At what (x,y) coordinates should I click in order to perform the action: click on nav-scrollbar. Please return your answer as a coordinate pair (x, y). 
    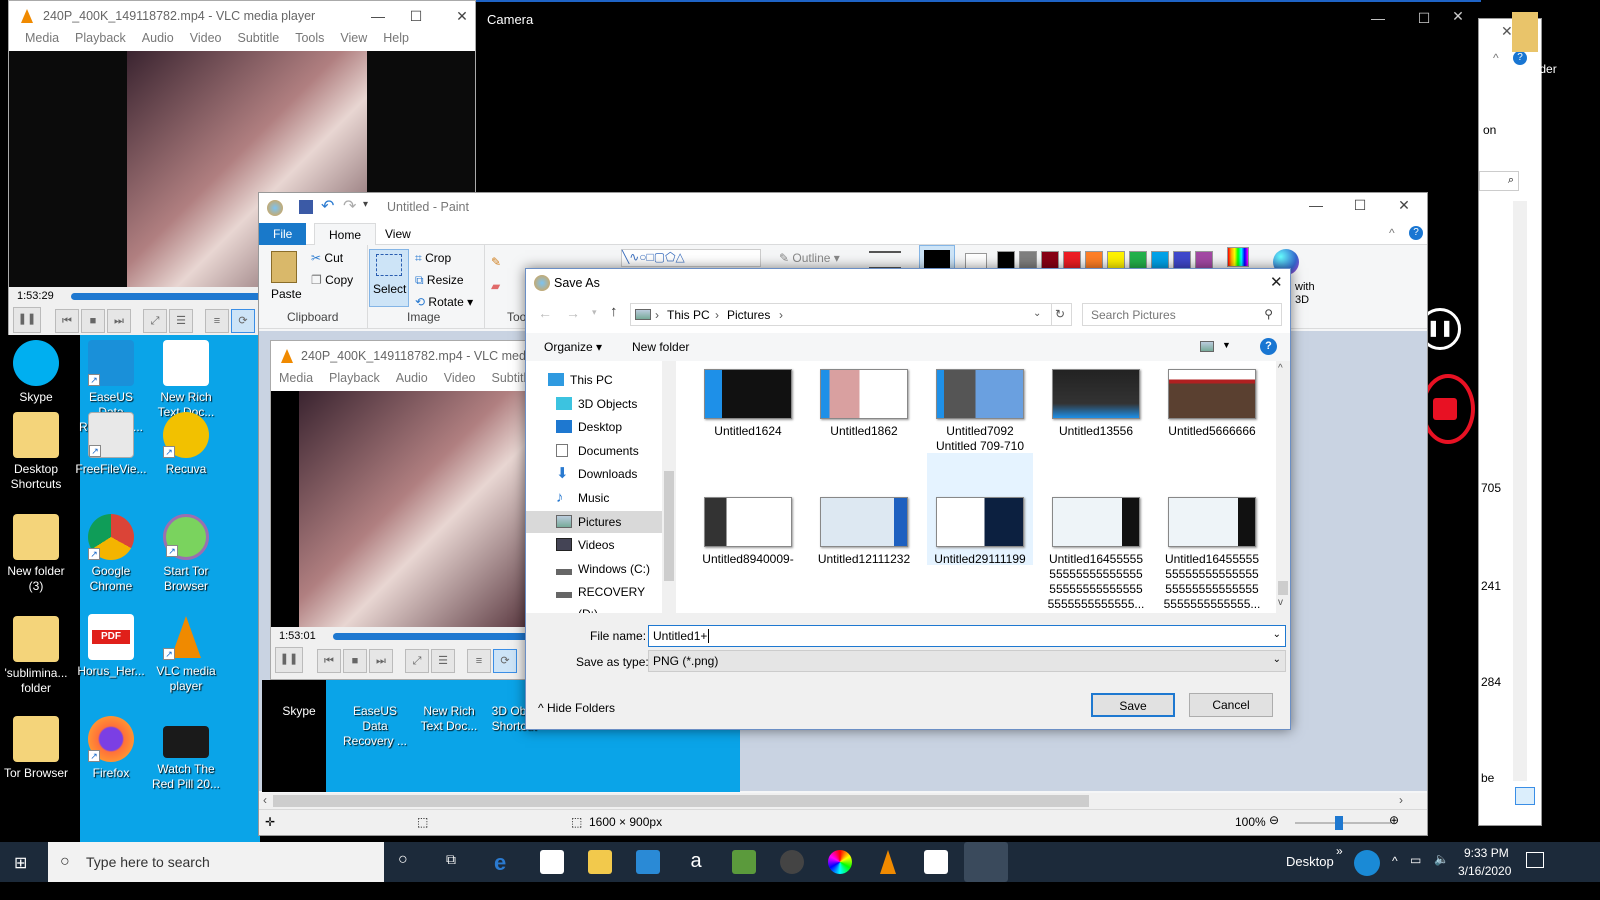
    Looking at the image, I should click on (669, 487).